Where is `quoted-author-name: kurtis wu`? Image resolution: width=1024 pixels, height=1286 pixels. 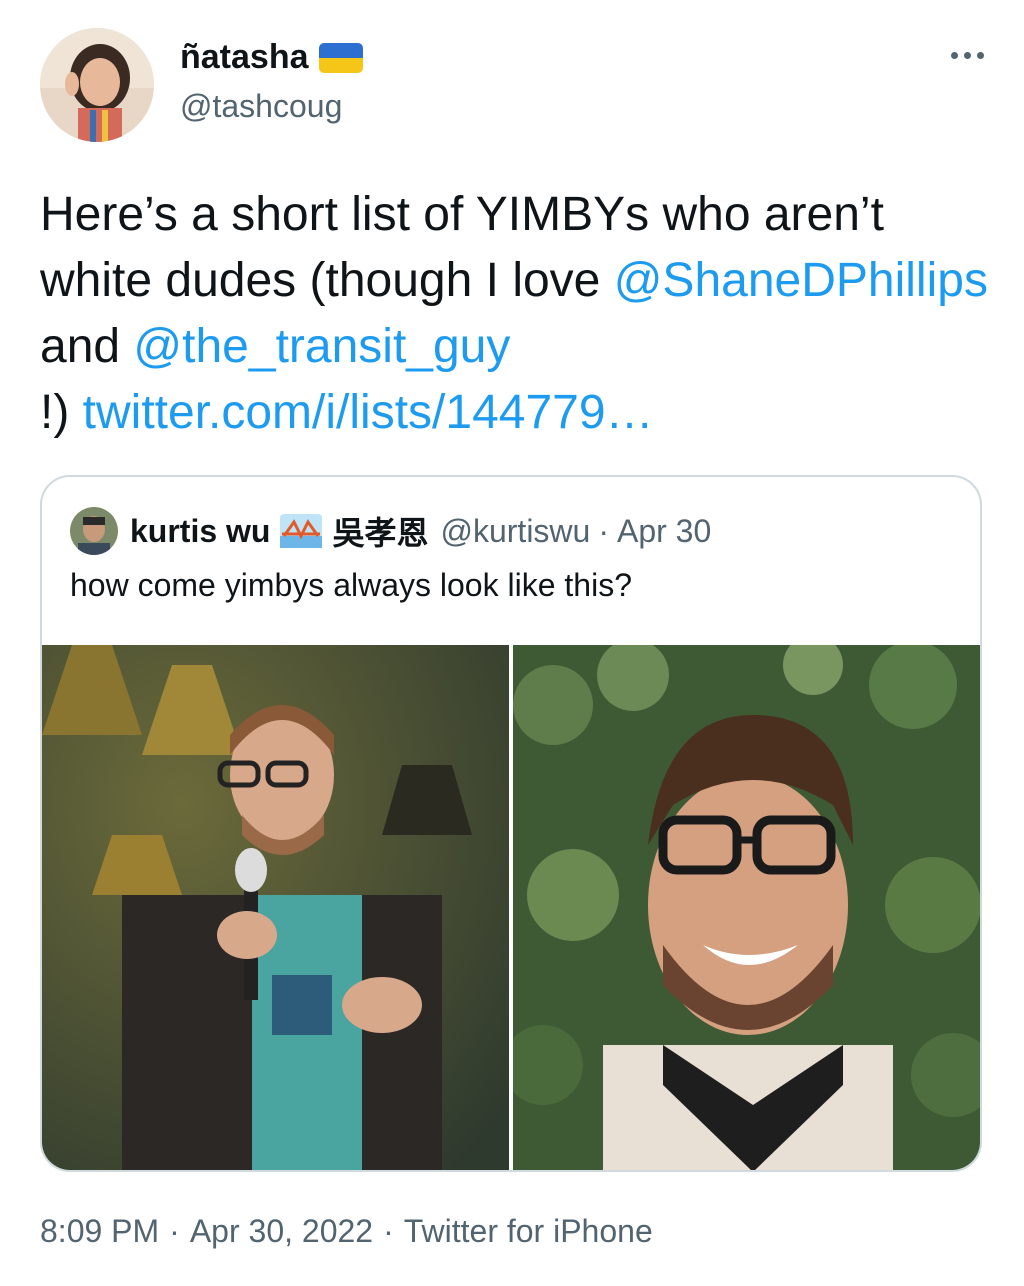 quoted-author-name: kurtis wu is located at coordinates (200, 531).